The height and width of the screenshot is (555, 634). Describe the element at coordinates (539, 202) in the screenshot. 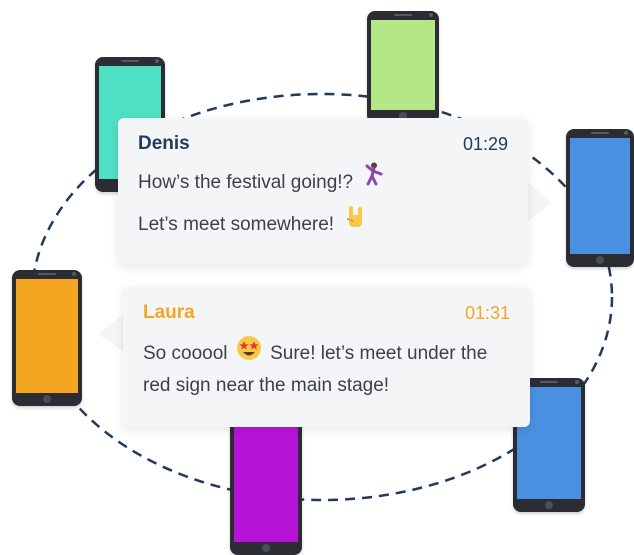

I see `denis-bubble-tail` at that location.